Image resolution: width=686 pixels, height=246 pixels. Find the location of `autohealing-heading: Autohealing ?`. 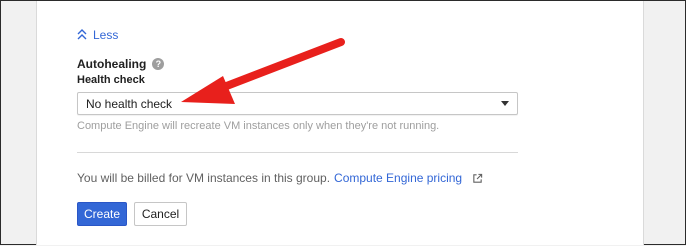

autohealing-heading: Autohealing ? is located at coordinates (121, 64).